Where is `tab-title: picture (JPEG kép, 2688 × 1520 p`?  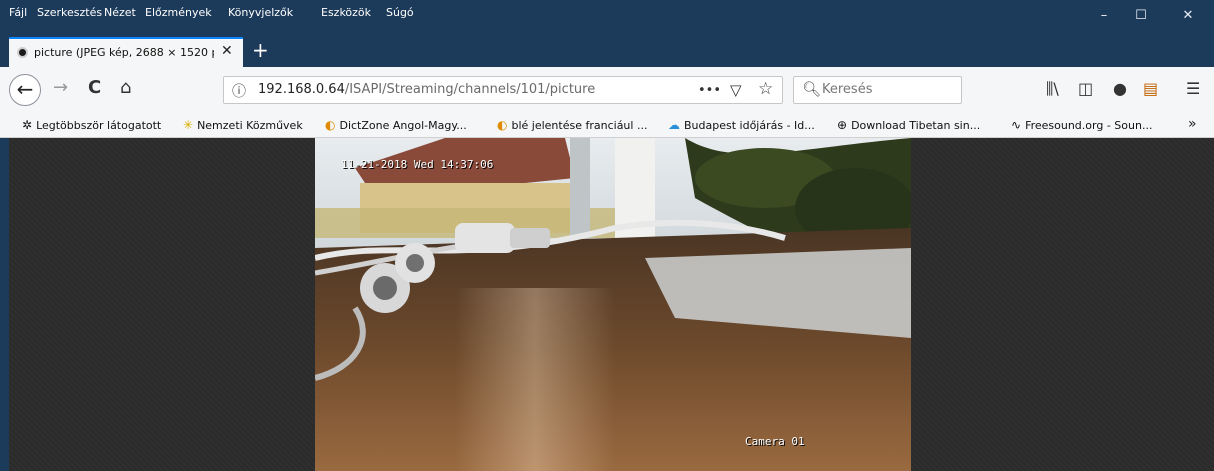
tab-title: picture (JPEG kép, 2688 × 1520 p is located at coordinates (124, 52).